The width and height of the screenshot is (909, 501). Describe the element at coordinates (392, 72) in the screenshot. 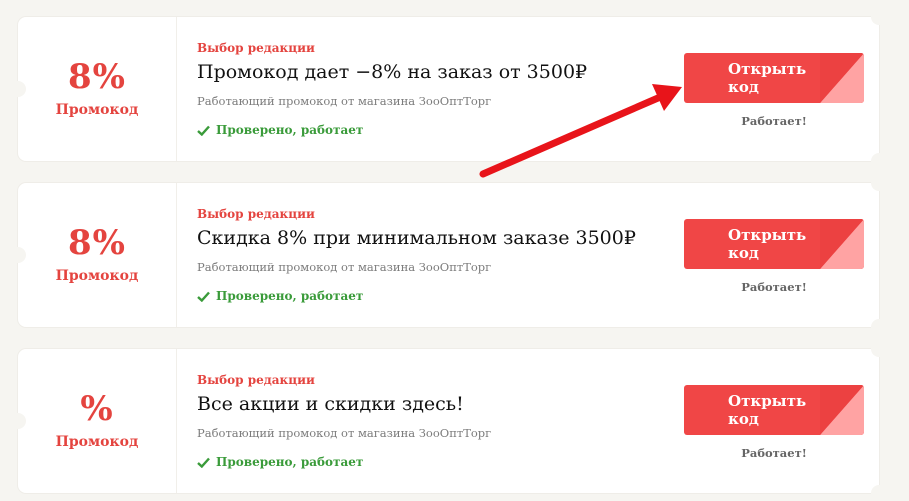

I see `offer-title: Промокод дает −8% на заказ от 3500₽` at that location.